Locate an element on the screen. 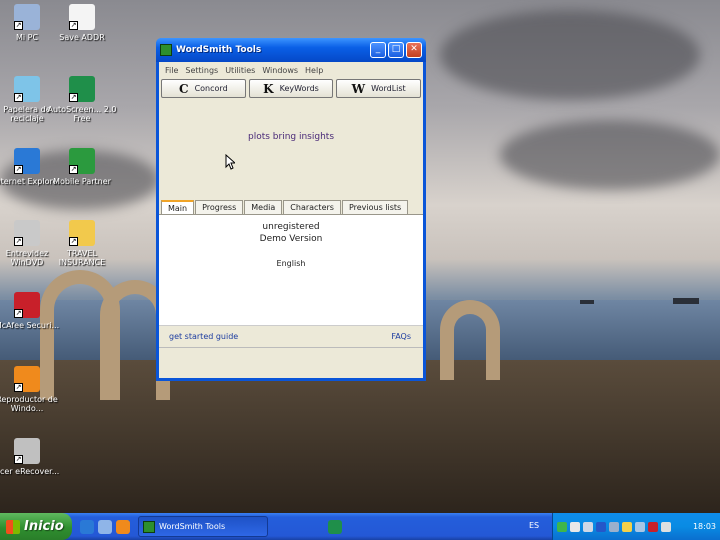  desktop-icon: ↗ Save ADDR is located at coordinates (82, 23).